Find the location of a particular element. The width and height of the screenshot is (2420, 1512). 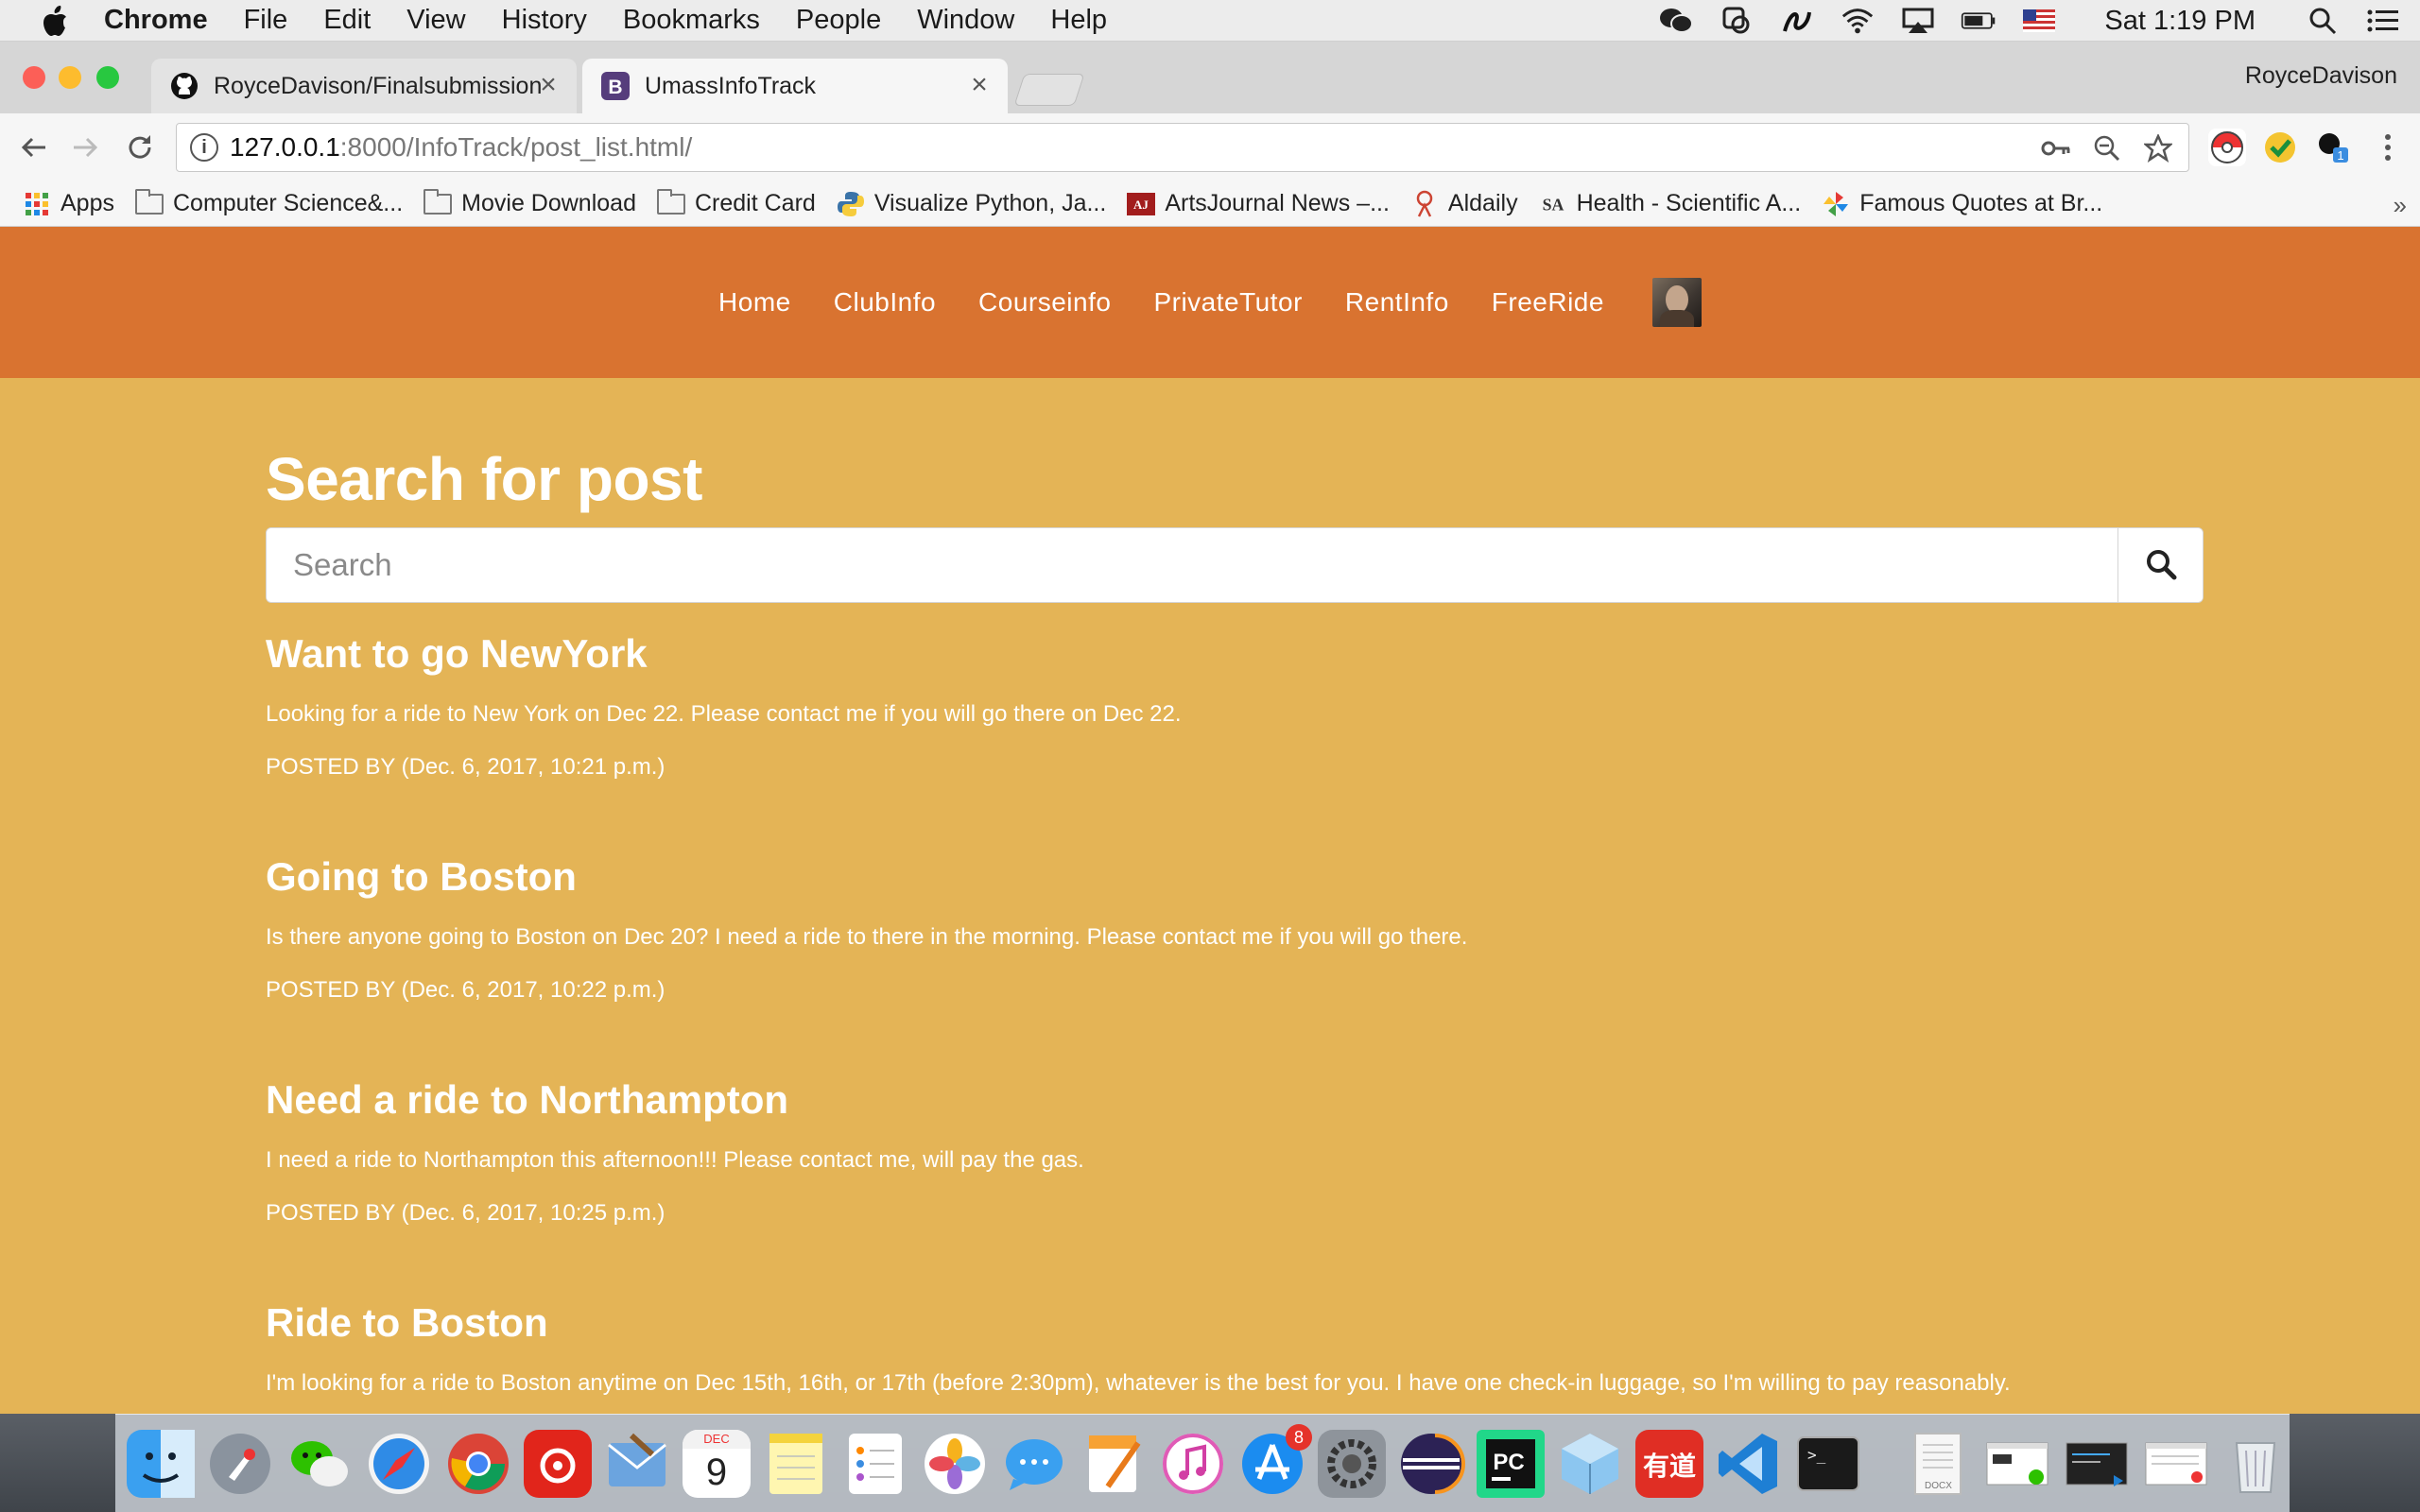

key-icon is located at coordinates (2056, 148).